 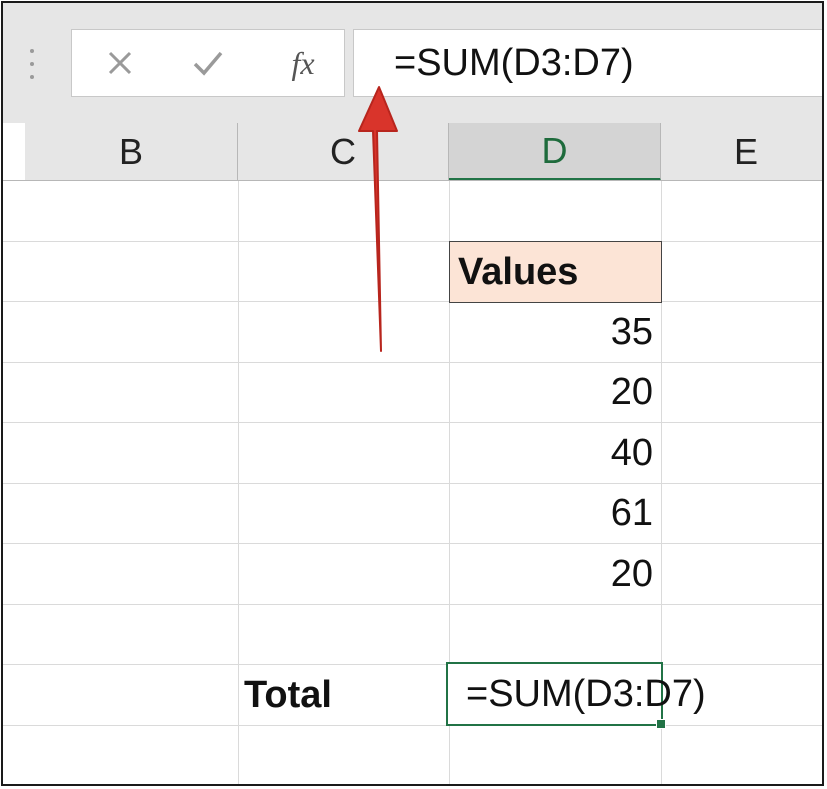 What do you see at coordinates (378, 219) in the screenshot?
I see `annotation-arrow` at bounding box center [378, 219].